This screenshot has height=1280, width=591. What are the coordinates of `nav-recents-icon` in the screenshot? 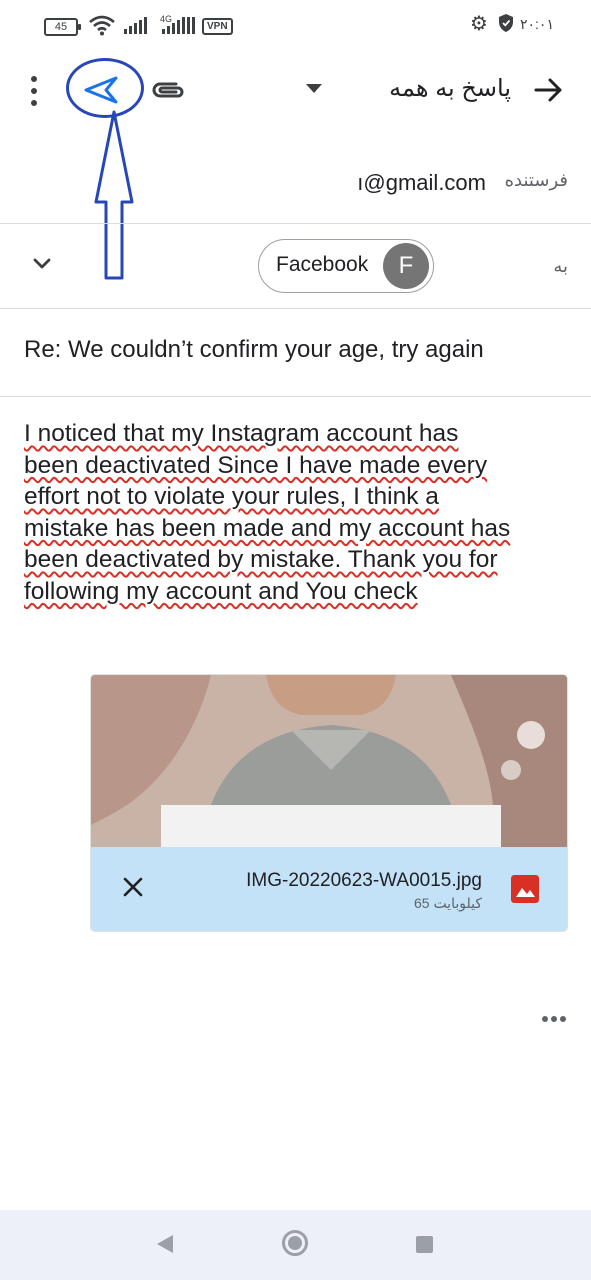 It's located at (424, 1244).